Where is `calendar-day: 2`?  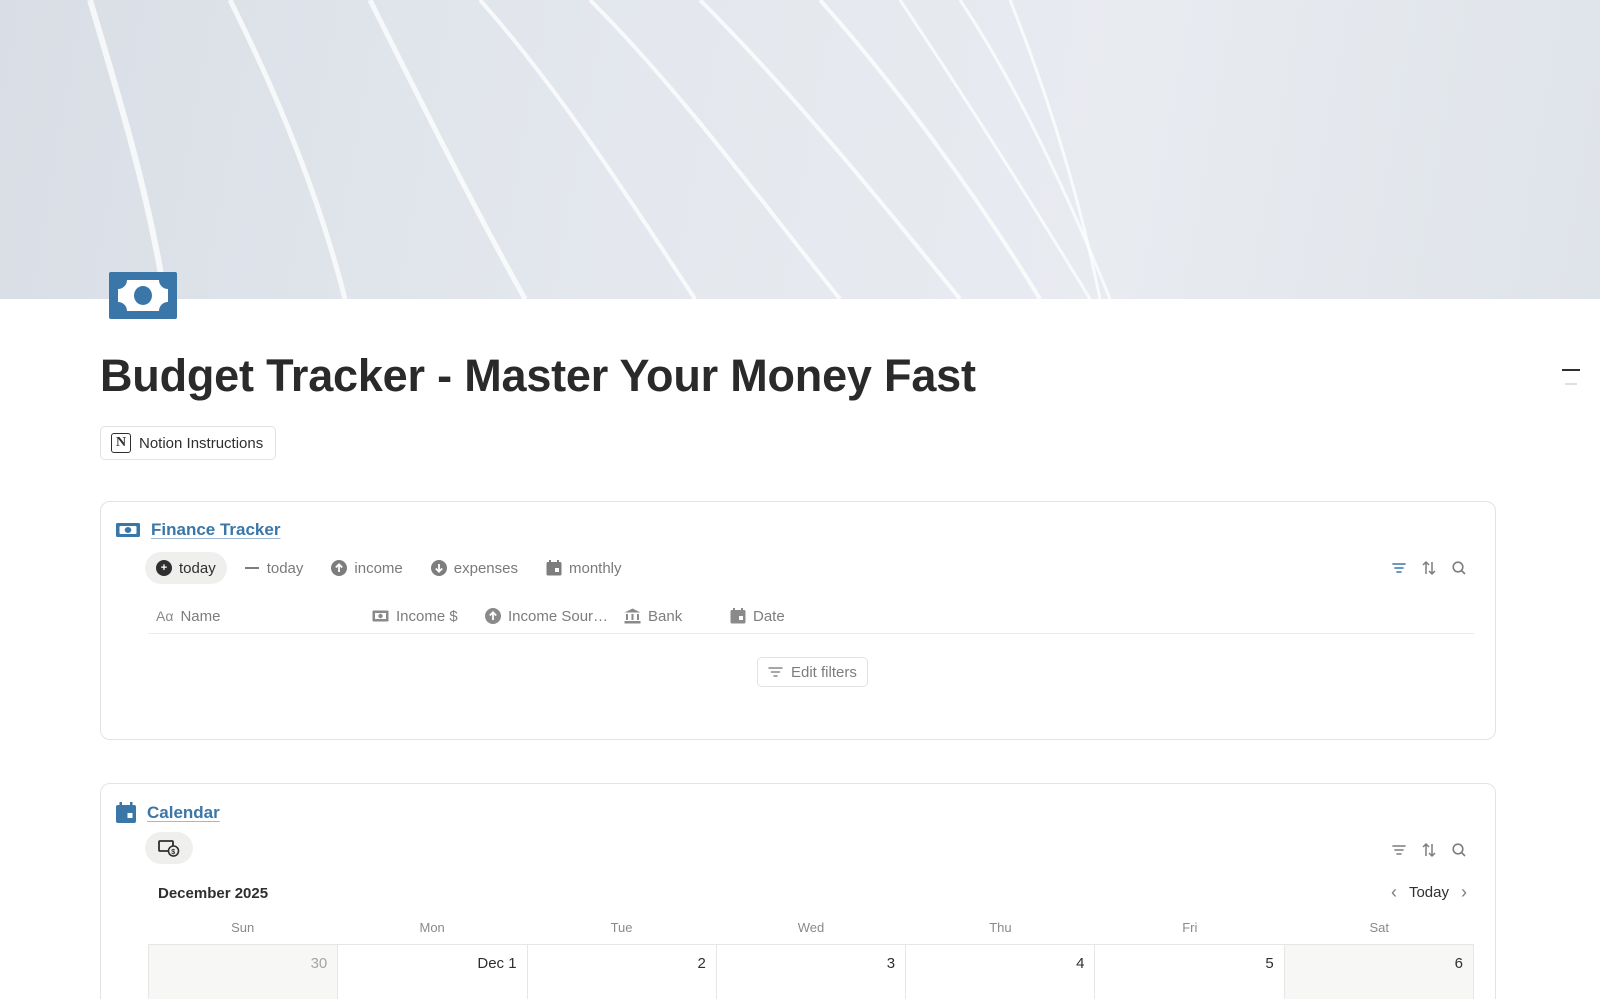 calendar-day: 2 is located at coordinates (622, 972).